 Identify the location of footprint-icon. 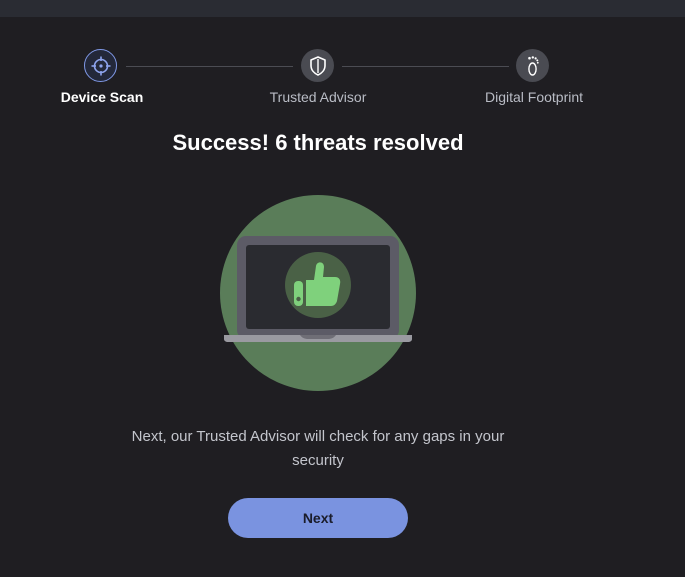
(533, 65).